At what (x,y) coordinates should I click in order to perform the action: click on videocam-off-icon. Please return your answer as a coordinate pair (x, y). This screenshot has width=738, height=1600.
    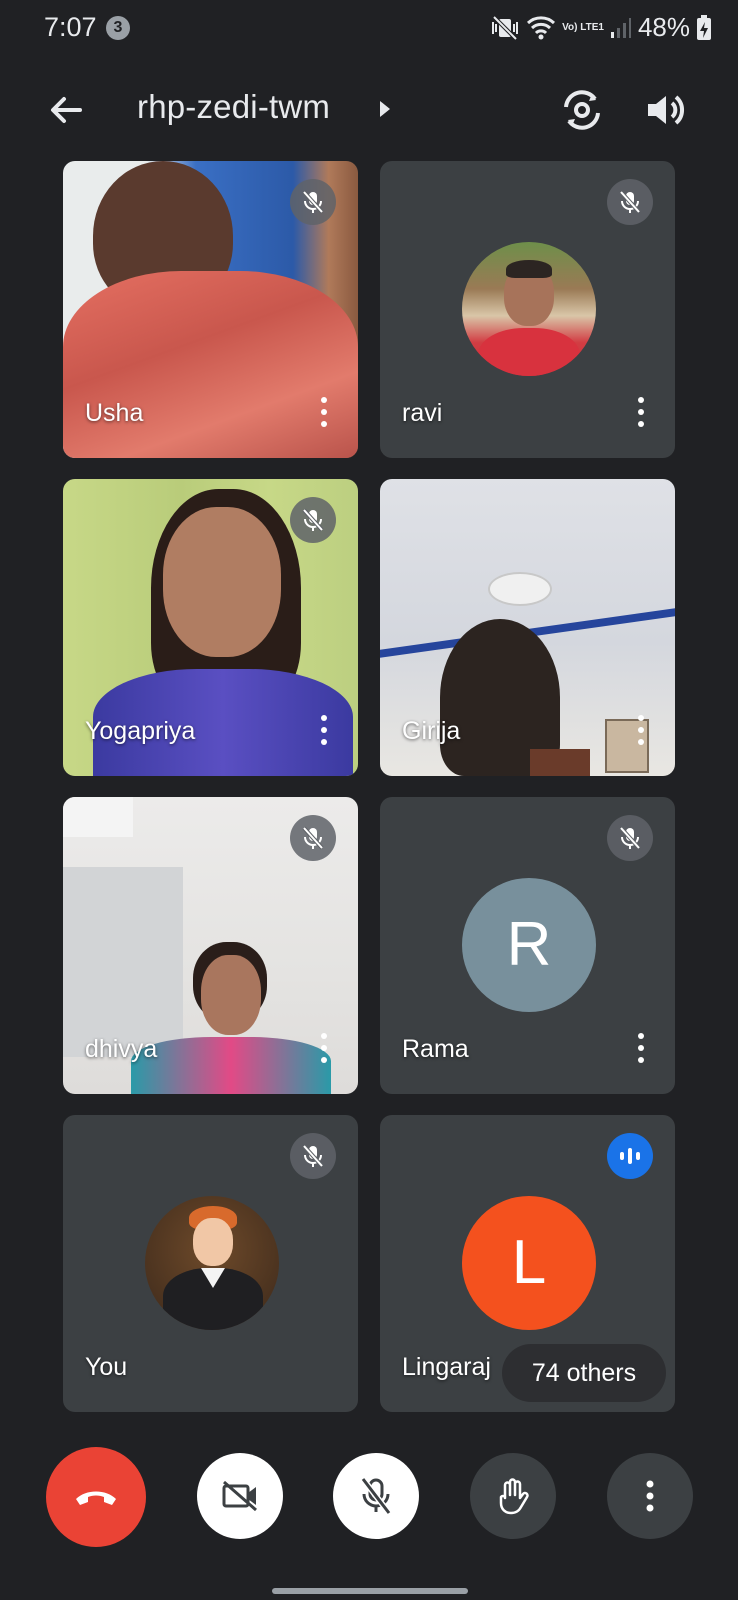
    Looking at the image, I should click on (239, 1496).